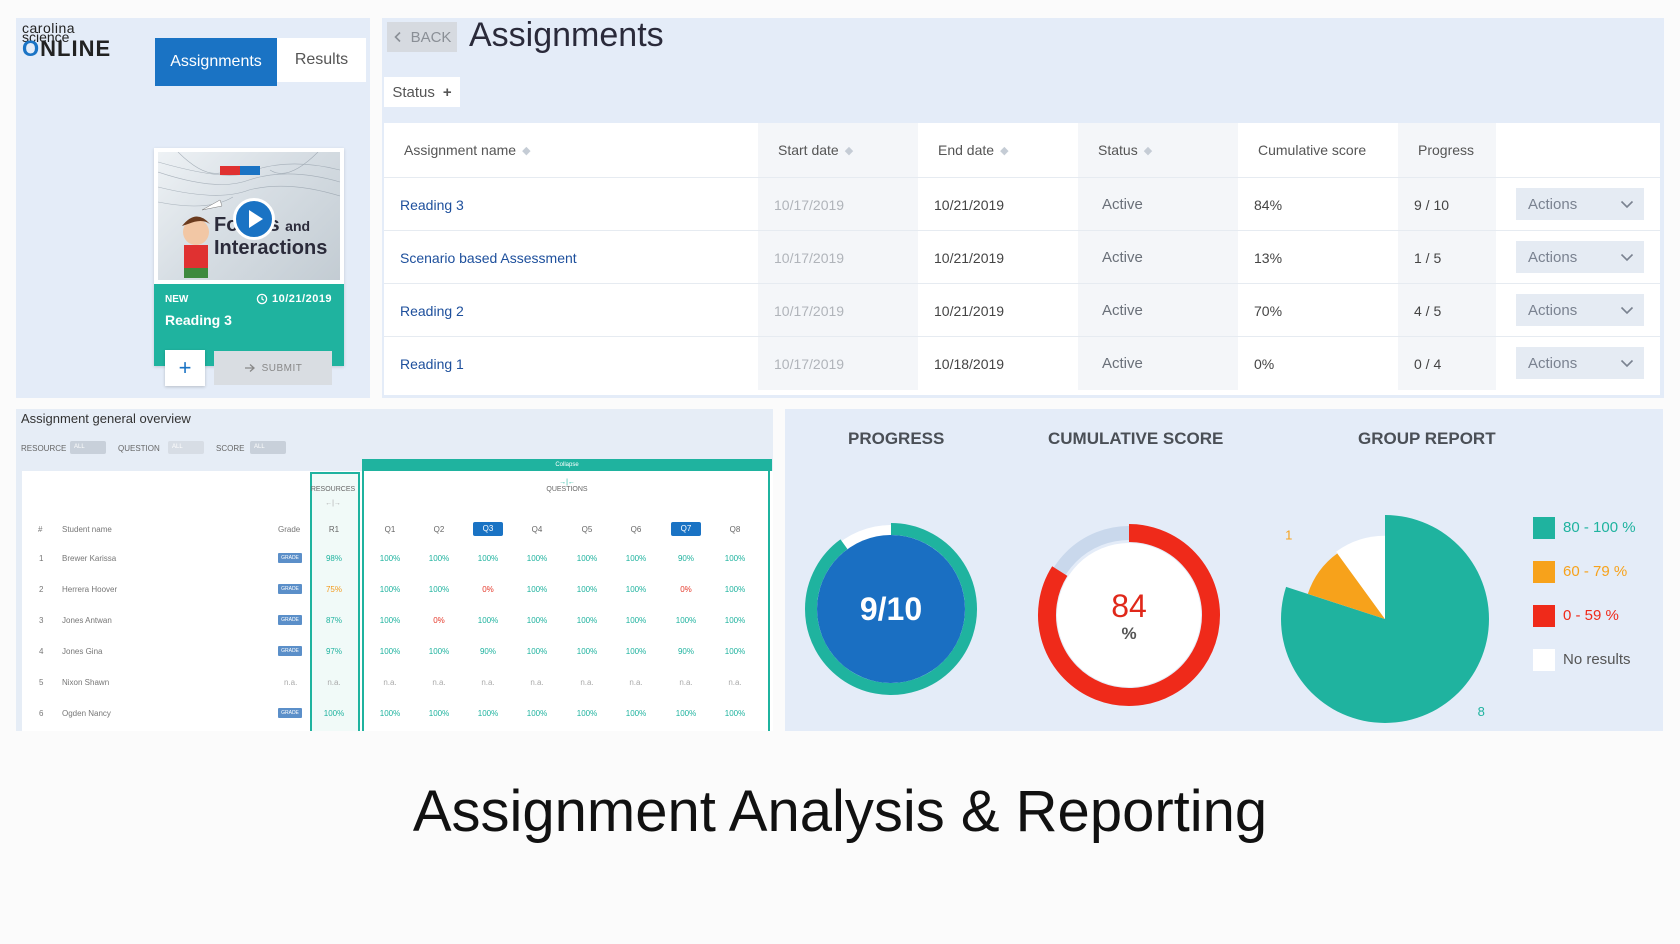 The width and height of the screenshot is (1680, 944). What do you see at coordinates (422, 92) in the screenshot?
I see `status-filter-button: Status +` at bounding box center [422, 92].